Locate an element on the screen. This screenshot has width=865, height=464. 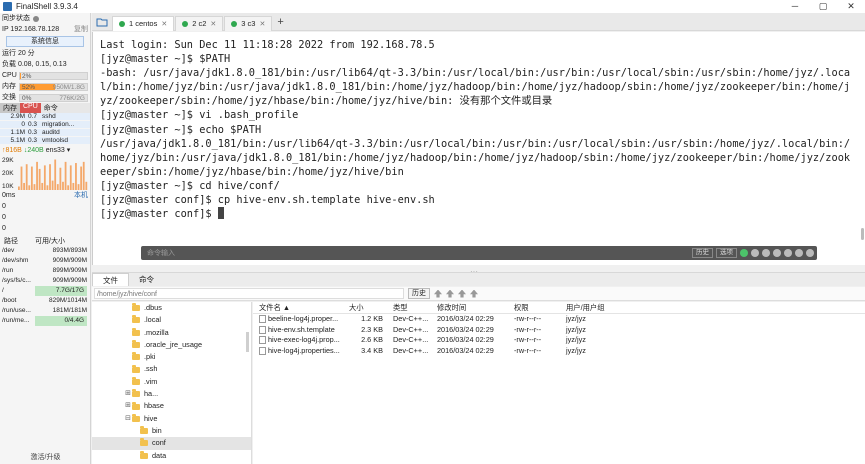
tree-node: ⊟ hive is located at coordinates (171, 419).